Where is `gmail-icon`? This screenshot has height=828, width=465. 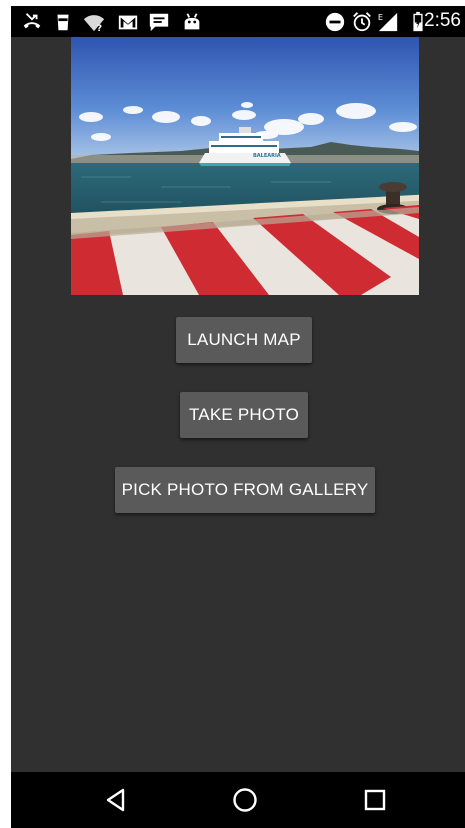 gmail-icon is located at coordinates (128, 22).